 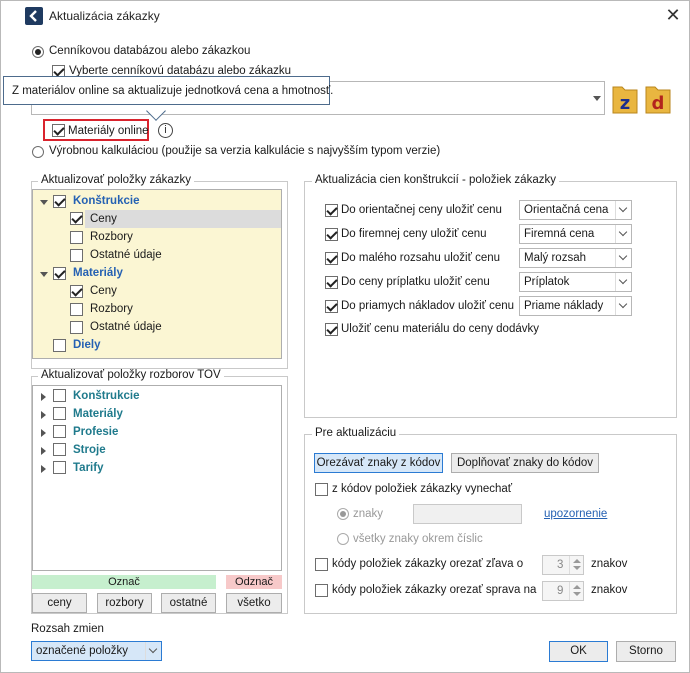 I want to click on tree-item-konstrukcie: Konštrukcie, so click(x=106, y=201).